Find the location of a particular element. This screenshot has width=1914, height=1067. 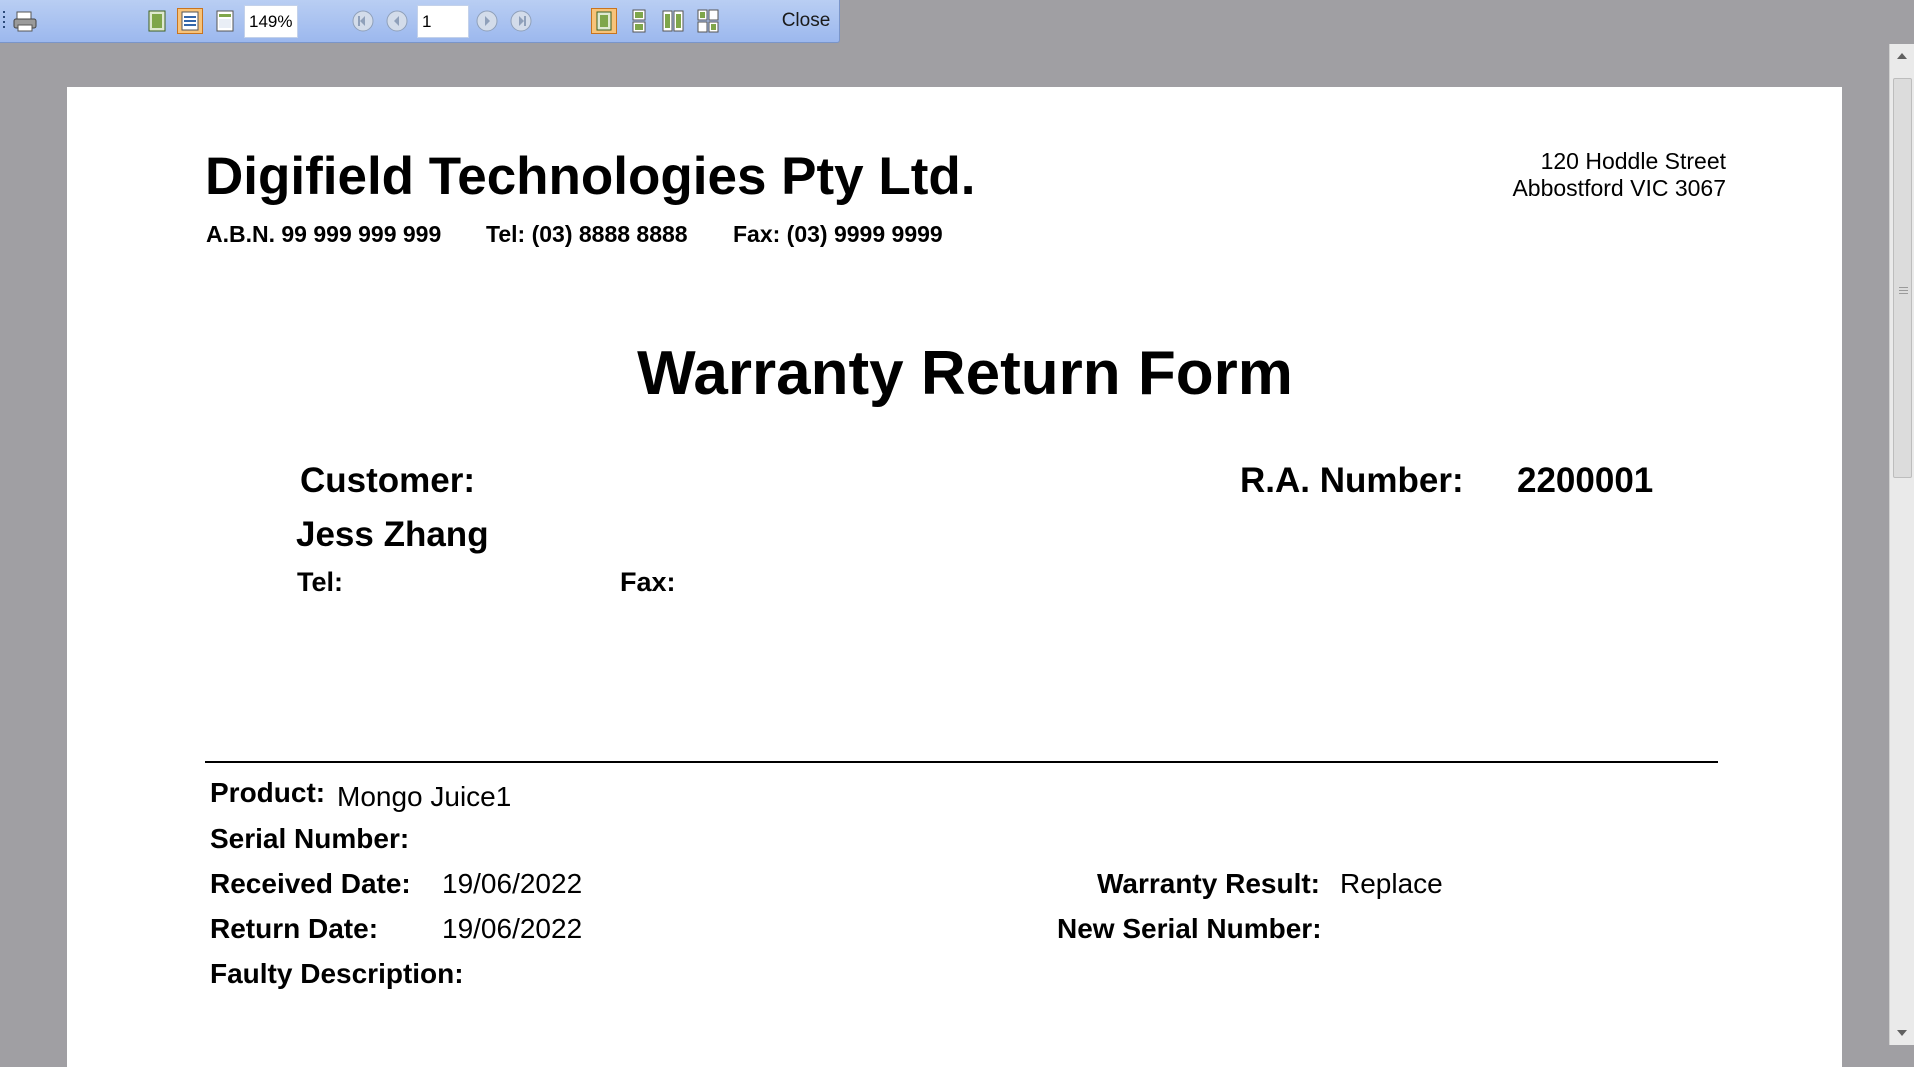

company-tel: Tel: (03) 8888 8888 is located at coordinates (587, 234).